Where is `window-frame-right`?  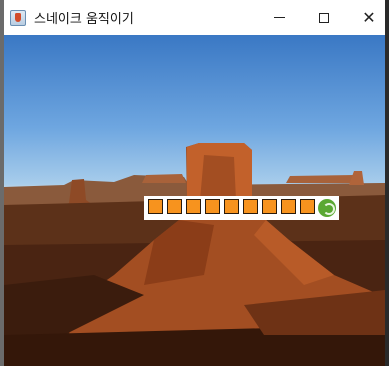 window-frame-right is located at coordinates (387, 183).